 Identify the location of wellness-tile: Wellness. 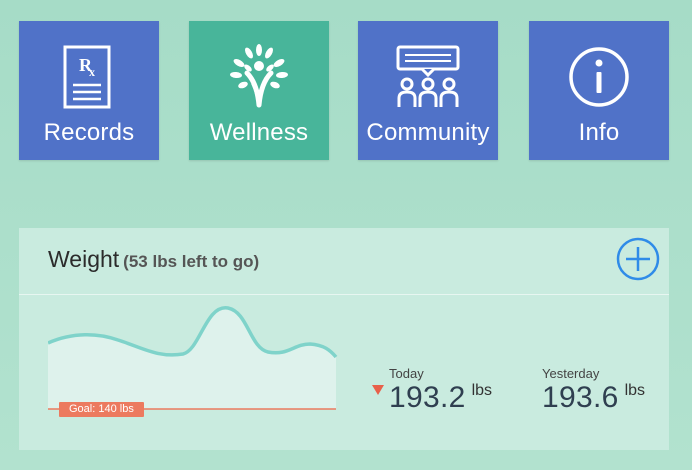
(259, 90).